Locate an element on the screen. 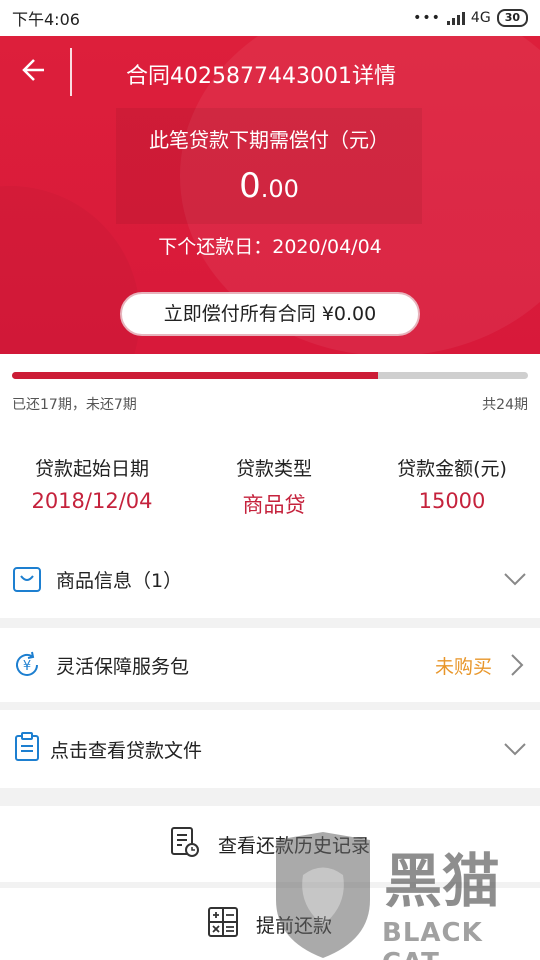  title-divider is located at coordinates (71, 72).